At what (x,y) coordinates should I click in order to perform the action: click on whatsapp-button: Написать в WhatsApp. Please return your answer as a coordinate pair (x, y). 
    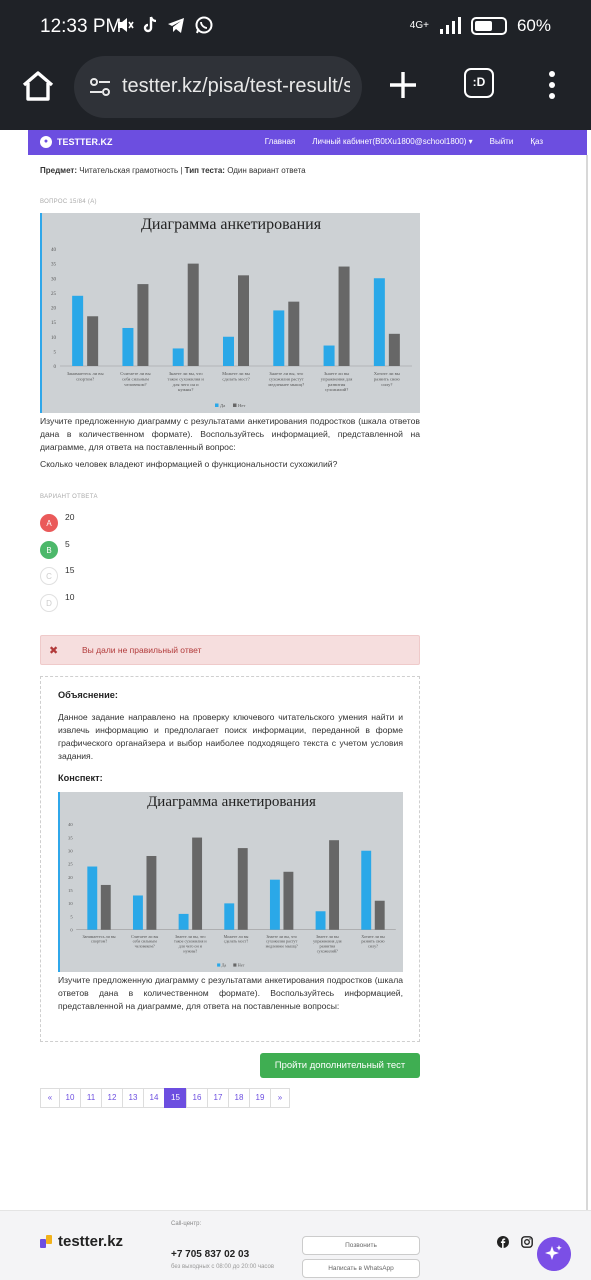
    Looking at the image, I should click on (361, 1268).